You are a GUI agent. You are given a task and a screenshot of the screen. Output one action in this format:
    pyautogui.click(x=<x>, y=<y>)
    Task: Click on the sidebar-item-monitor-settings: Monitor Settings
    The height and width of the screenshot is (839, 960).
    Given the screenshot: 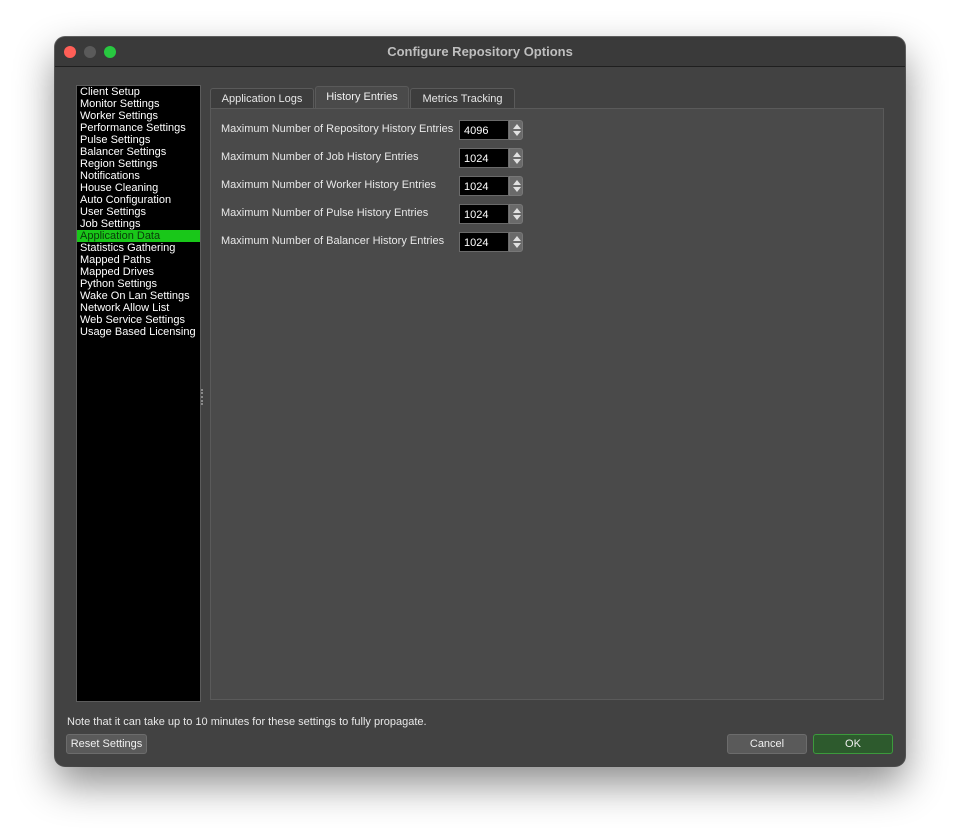 What is the action you would take?
    pyautogui.click(x=138, y=104)
    